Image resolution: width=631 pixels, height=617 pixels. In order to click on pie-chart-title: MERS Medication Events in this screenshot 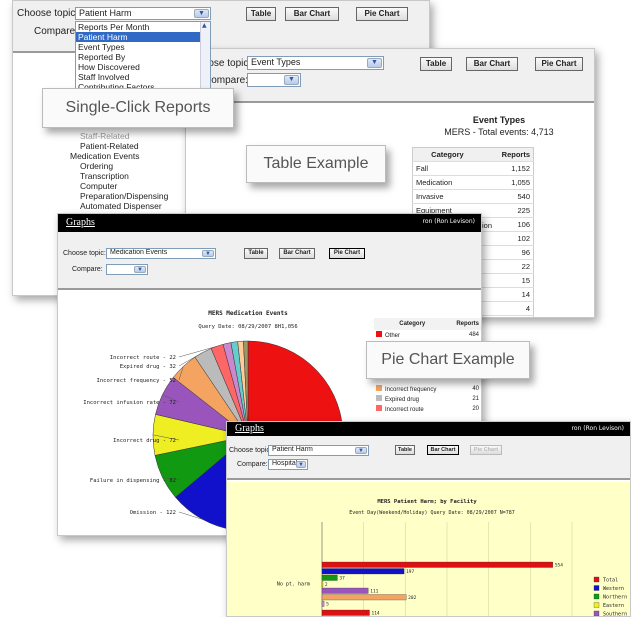, I will do `click(248, 313)`.